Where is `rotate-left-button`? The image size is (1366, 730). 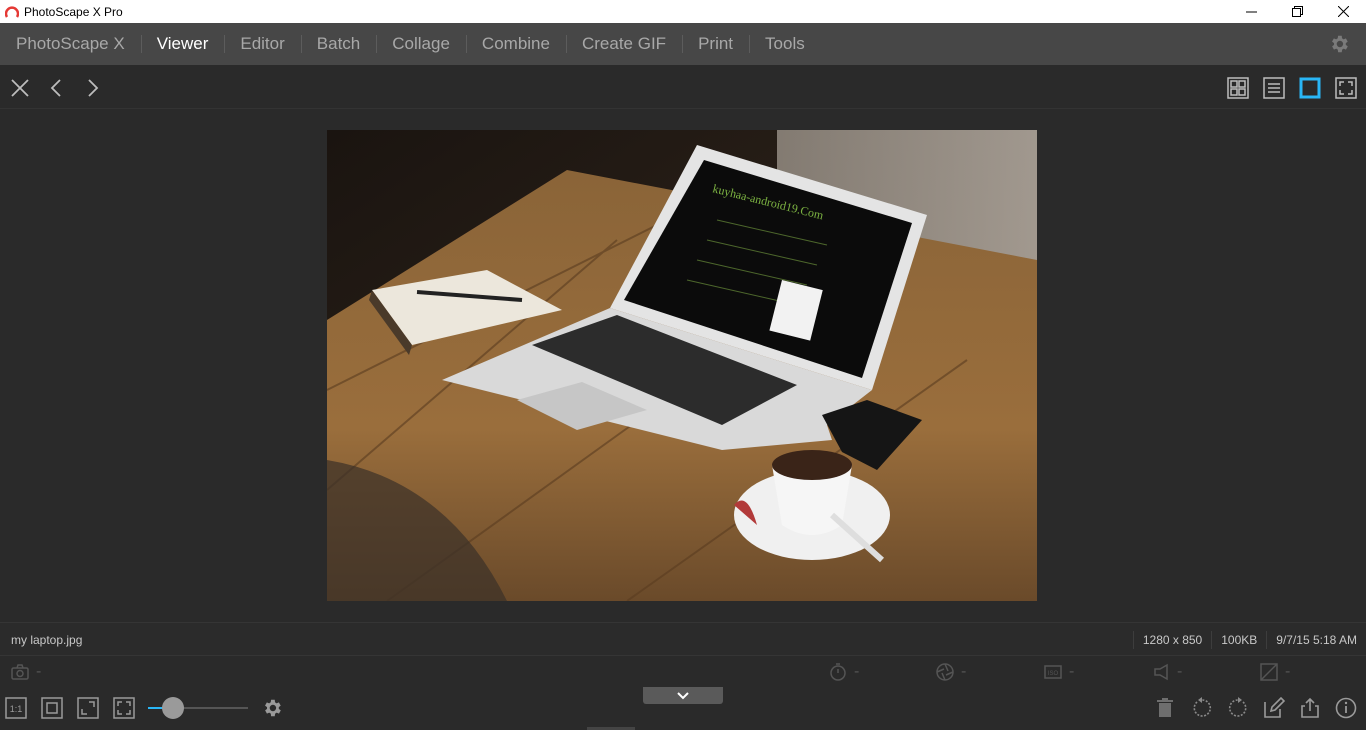
rotate-left-button is located at coordinates (1202, 708).